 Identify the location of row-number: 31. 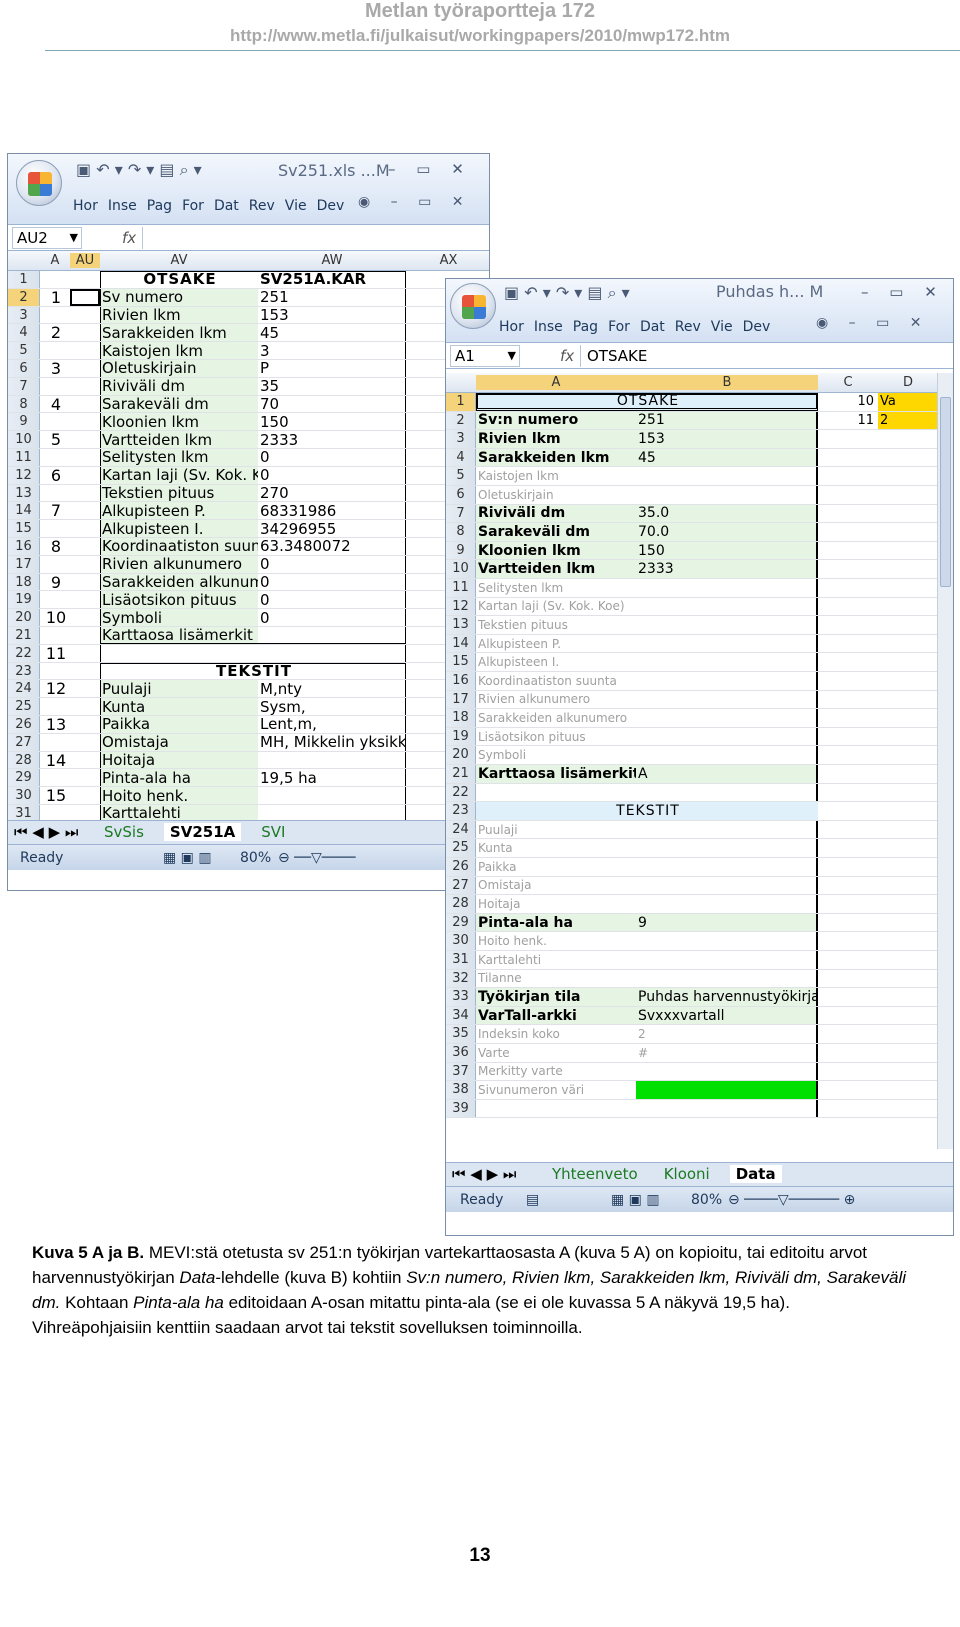
(461, 960).